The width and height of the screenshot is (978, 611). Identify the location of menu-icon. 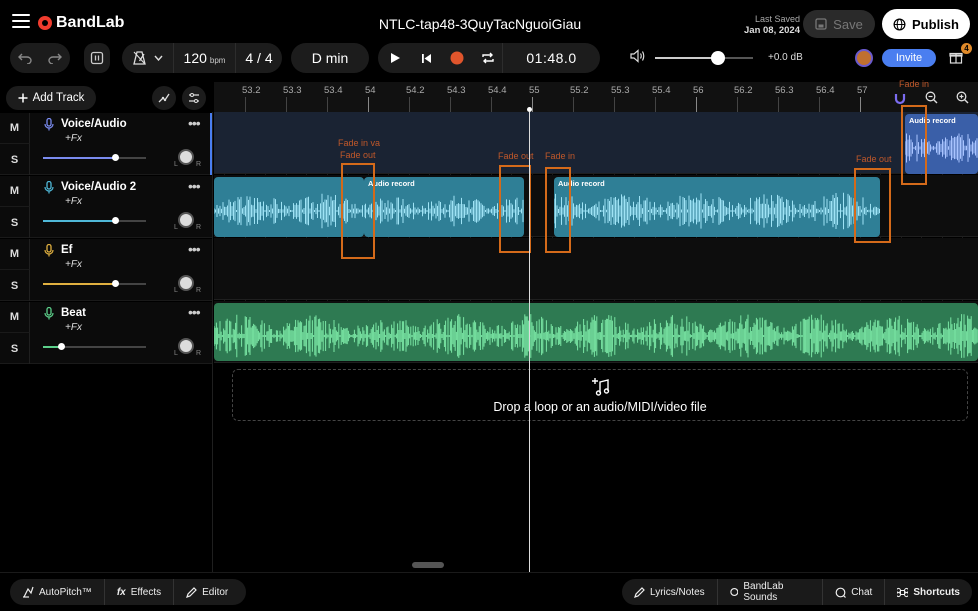
(21, 21).